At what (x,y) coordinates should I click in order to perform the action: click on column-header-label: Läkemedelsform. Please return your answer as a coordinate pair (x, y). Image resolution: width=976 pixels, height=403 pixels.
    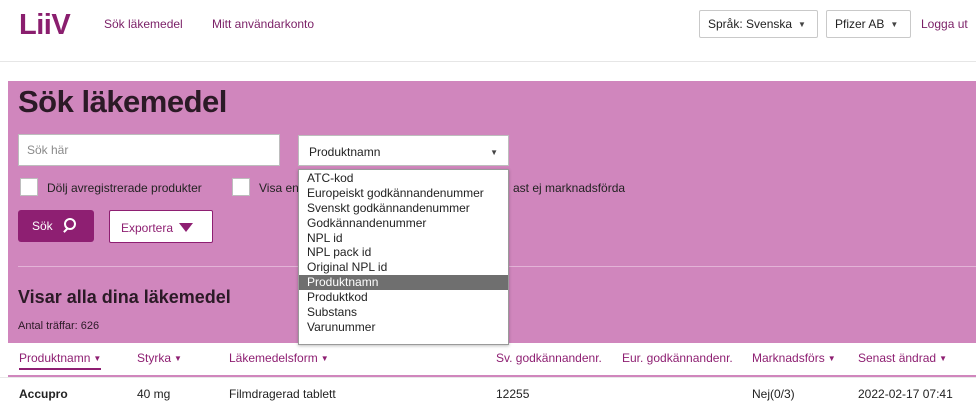
    Looking at the image, I should click on (273, 358).